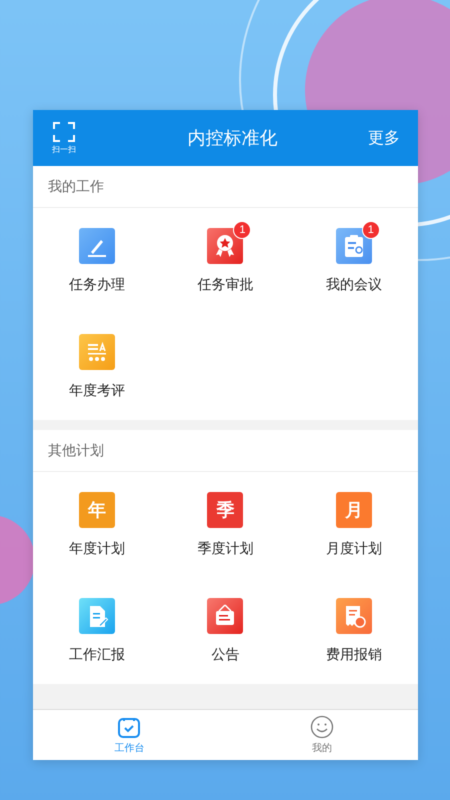 This screenshot has height=800, width=450. I want to click on app-shortcut: 任务办理, so click(97, 261).